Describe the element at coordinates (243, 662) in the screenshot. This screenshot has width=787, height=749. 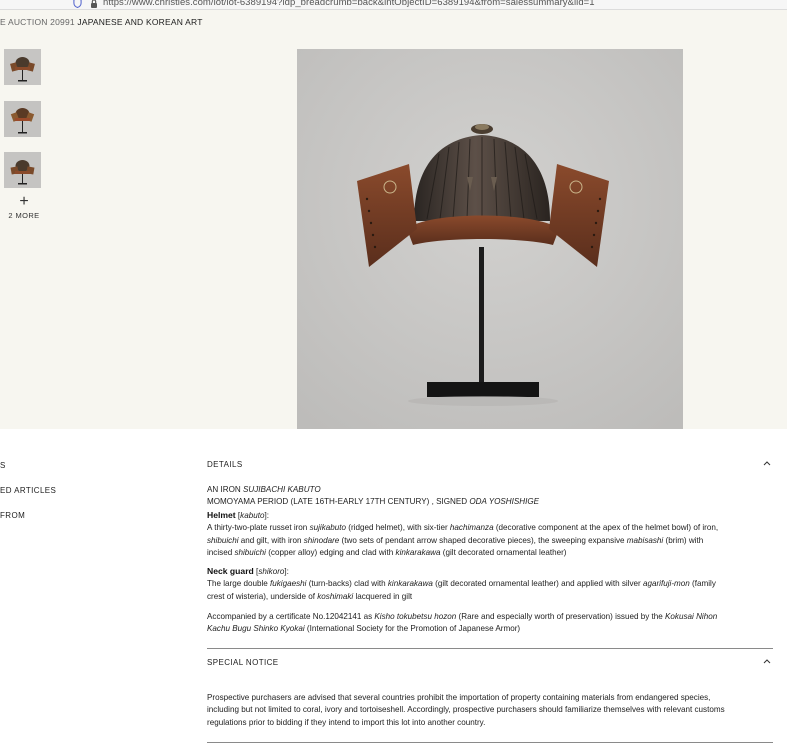
I see `special-notice-heading: SPECIAL NOTICE` at that location.